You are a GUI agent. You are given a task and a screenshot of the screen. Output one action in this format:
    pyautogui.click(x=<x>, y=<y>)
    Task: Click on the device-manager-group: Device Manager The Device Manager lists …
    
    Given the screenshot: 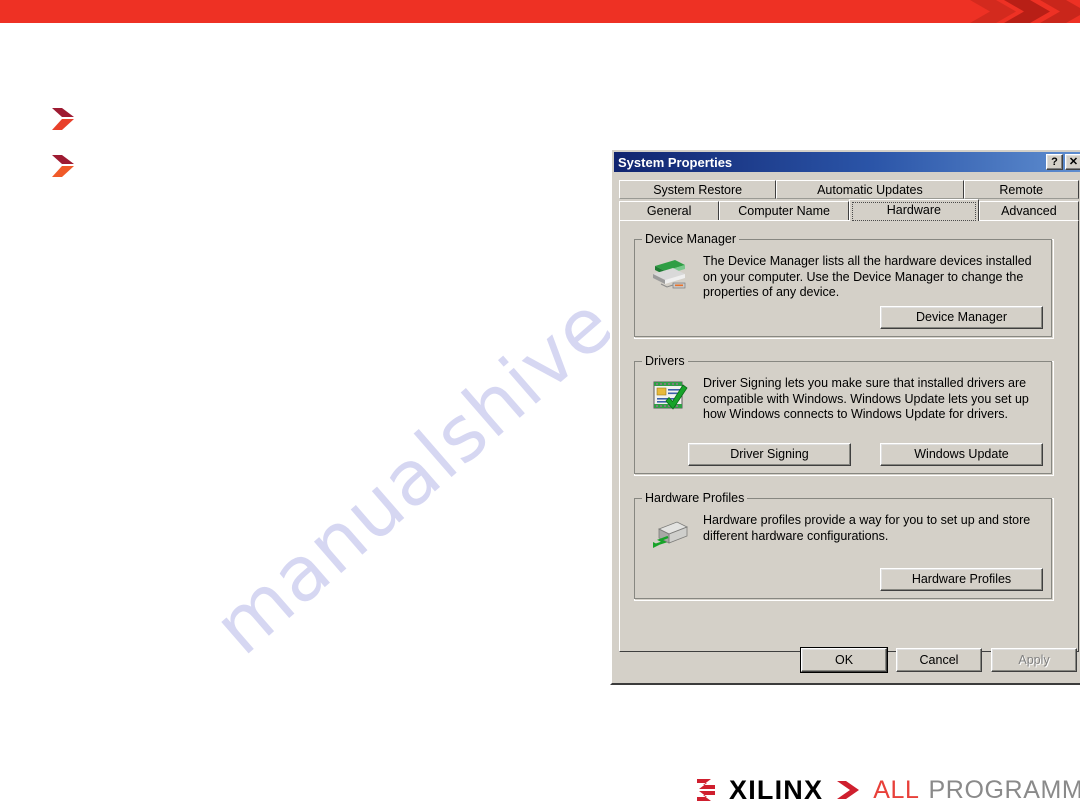 What is the action you would take?
    pyautogui.click(x=844, y=285)
    